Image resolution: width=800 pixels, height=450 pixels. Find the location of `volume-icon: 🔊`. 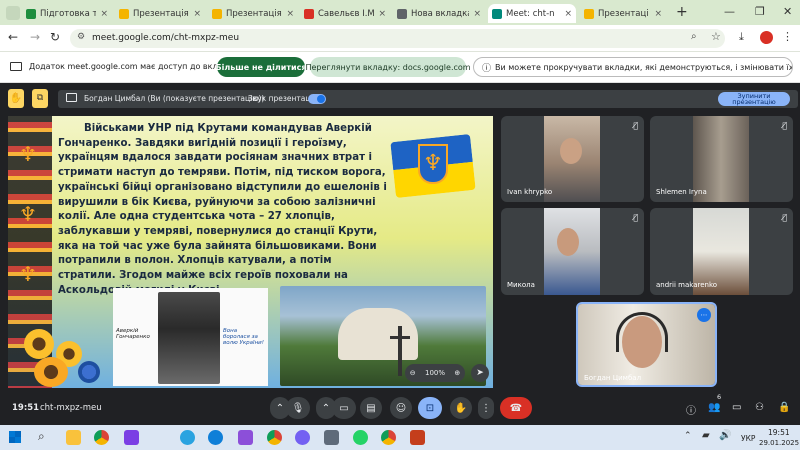

volume-icon: 🔊 is located at coordinates (725, 435).